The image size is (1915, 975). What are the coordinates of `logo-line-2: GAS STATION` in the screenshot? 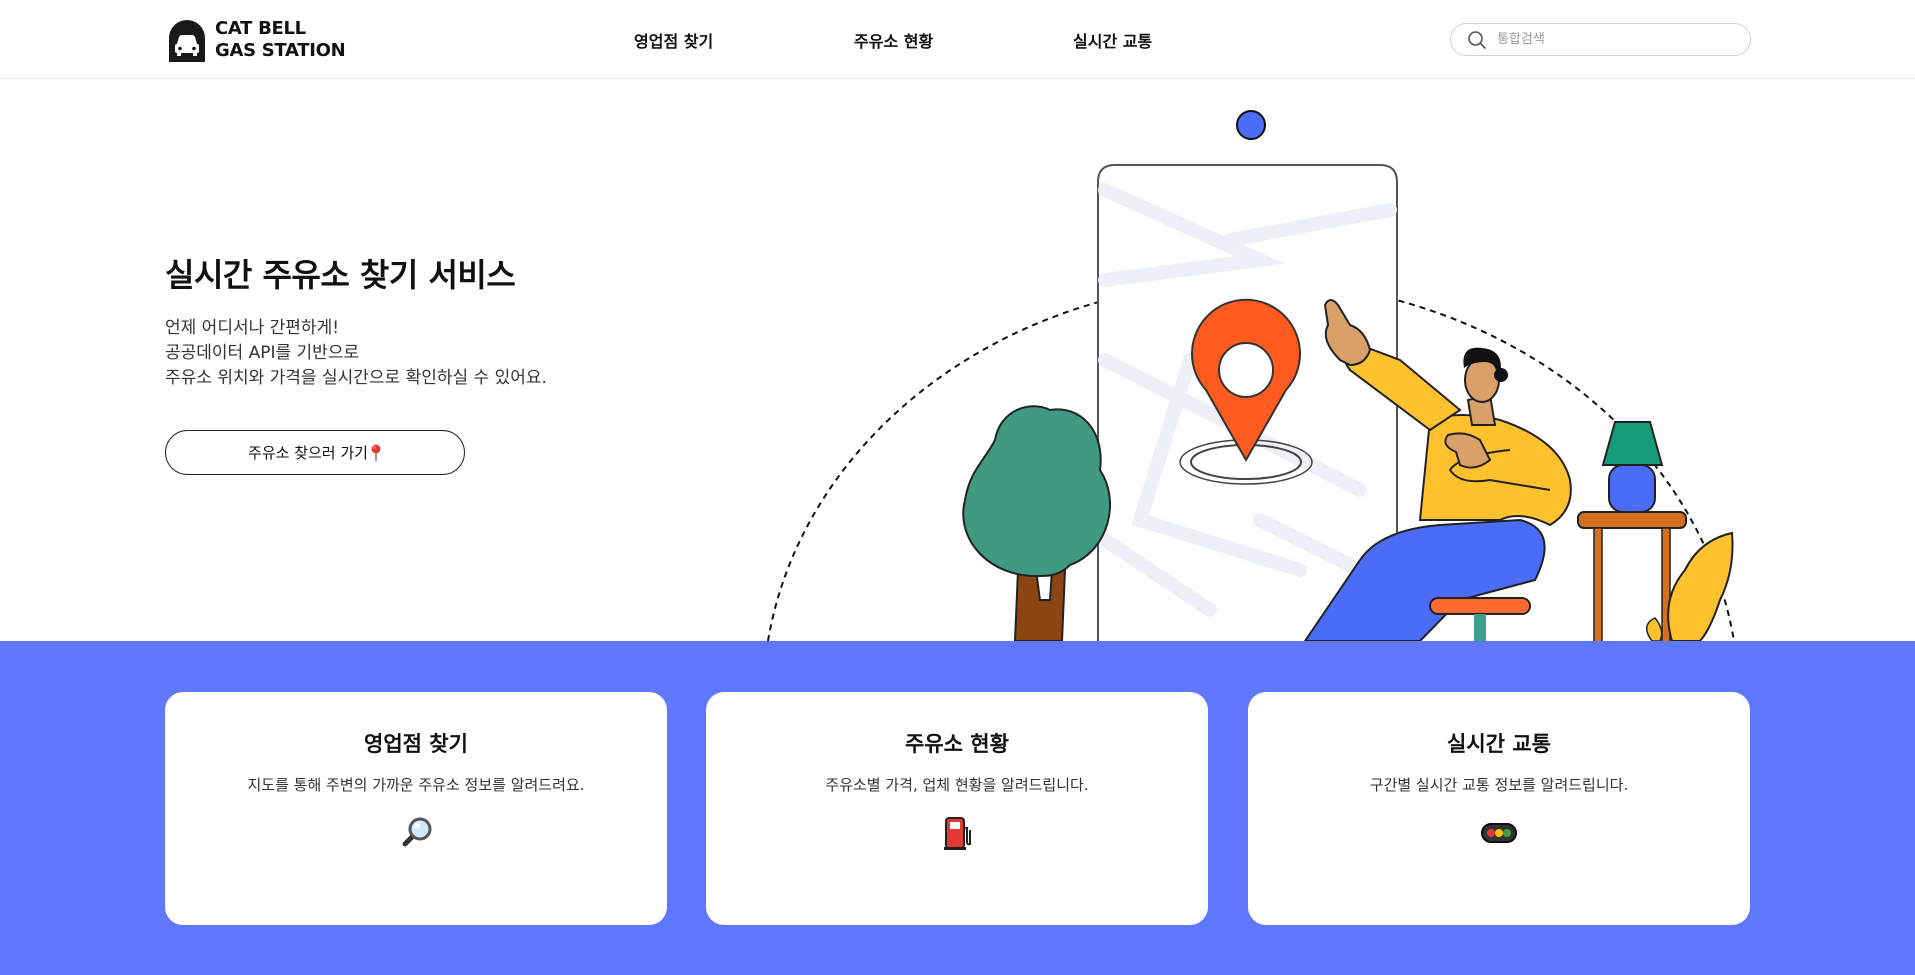 It's located at (280, 50).